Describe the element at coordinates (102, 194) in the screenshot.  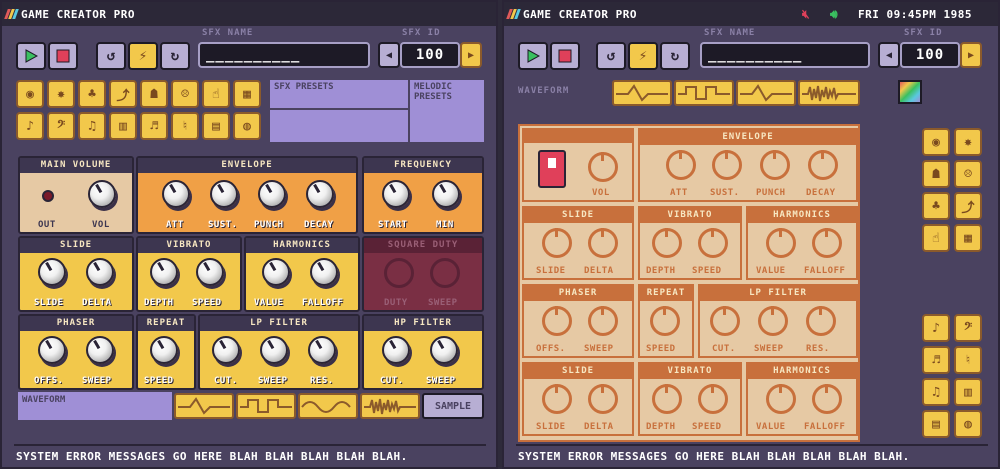
I see `main-volume-knob` at that location.